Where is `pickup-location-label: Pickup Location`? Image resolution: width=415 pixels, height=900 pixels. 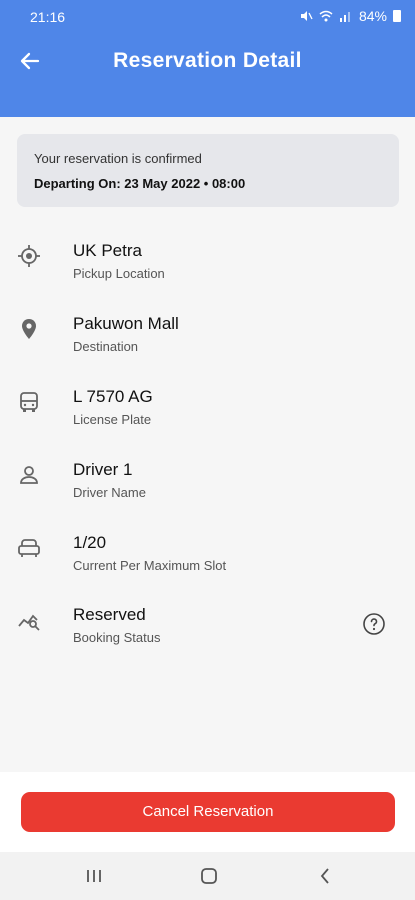
pickup-location-label: Pickup Location is located at coordinates (119, 273).